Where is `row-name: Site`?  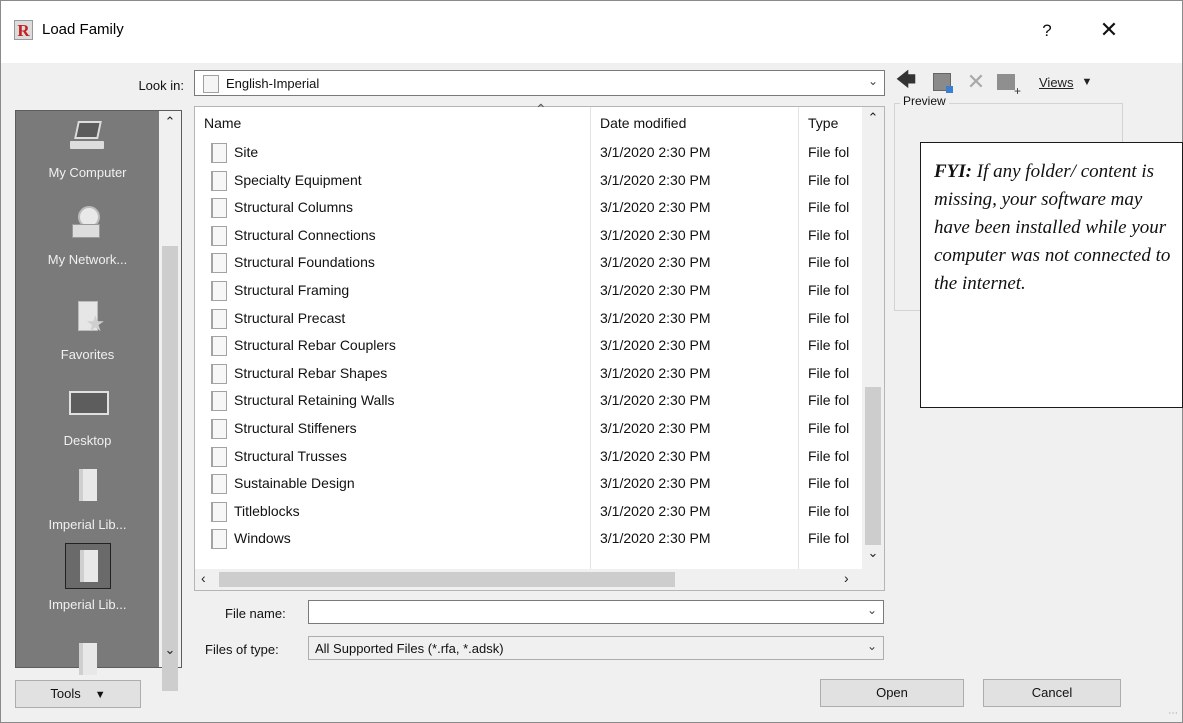 row-name: Site is located at coordinates (246, 152).